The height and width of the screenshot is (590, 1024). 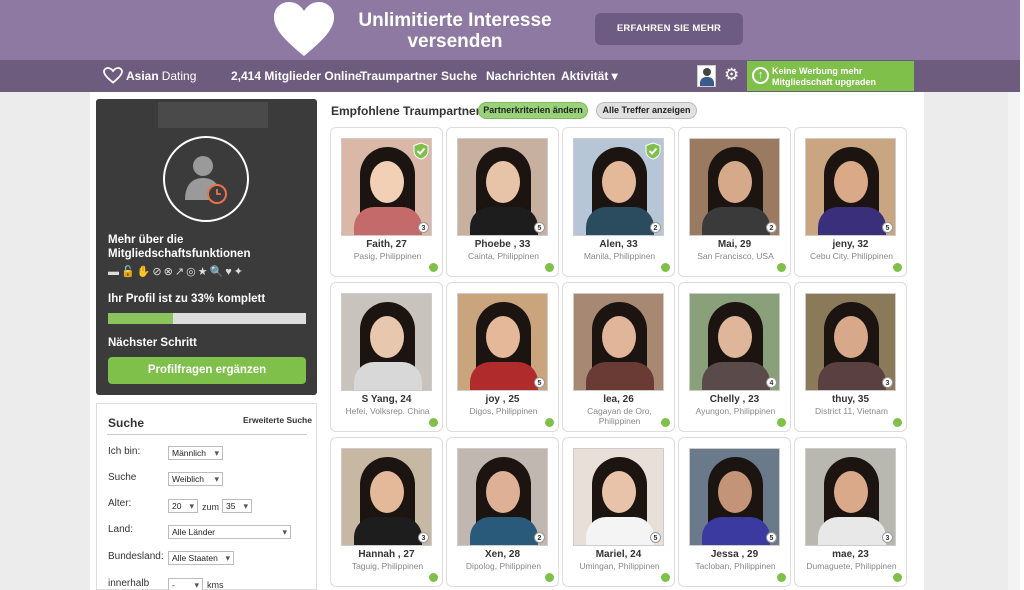 What do you see at coordinates (386, 399) in the screenshot?
I see `member-name: S Yang, 24` at bounding box center [386, 399].